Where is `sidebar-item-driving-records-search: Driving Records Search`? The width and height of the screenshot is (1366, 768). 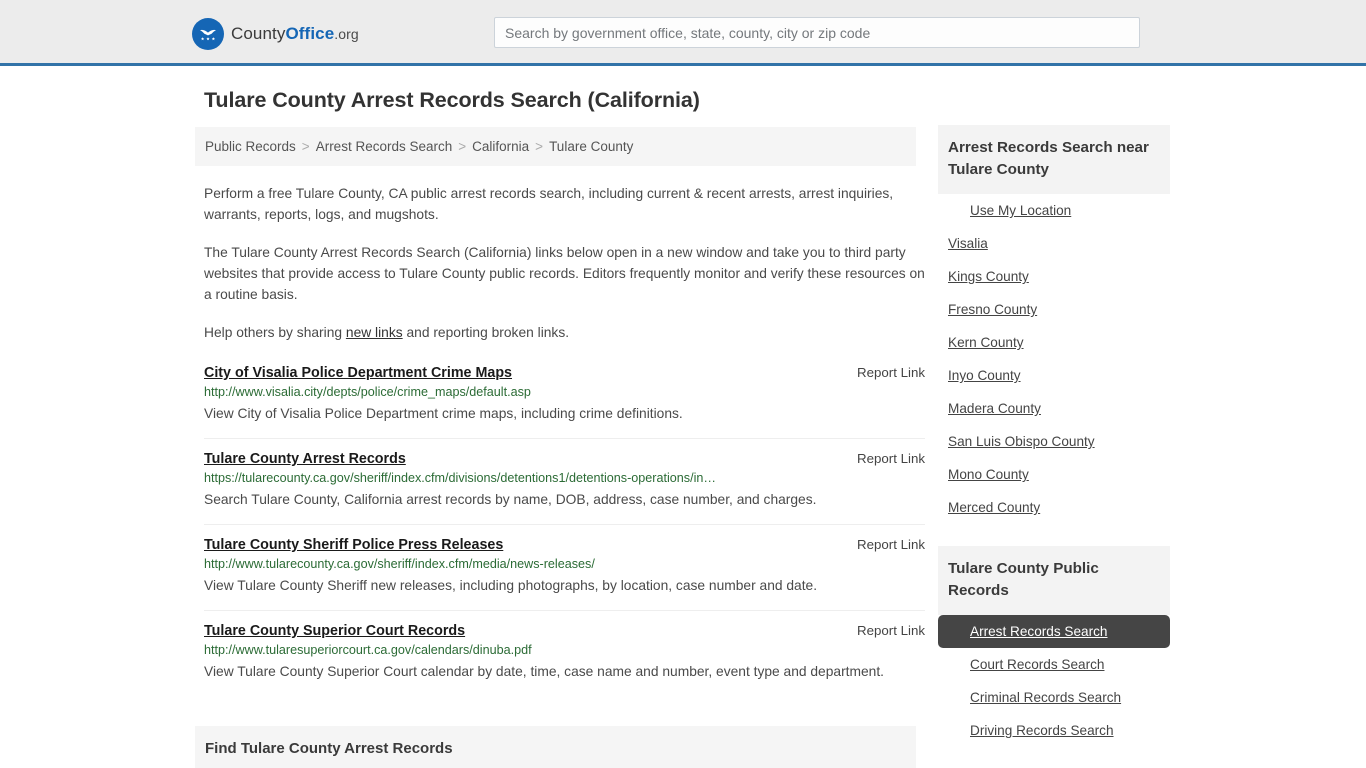
sidebar-item-driving-records-search: Driving Records Search is located at coordinates (1054, 730).